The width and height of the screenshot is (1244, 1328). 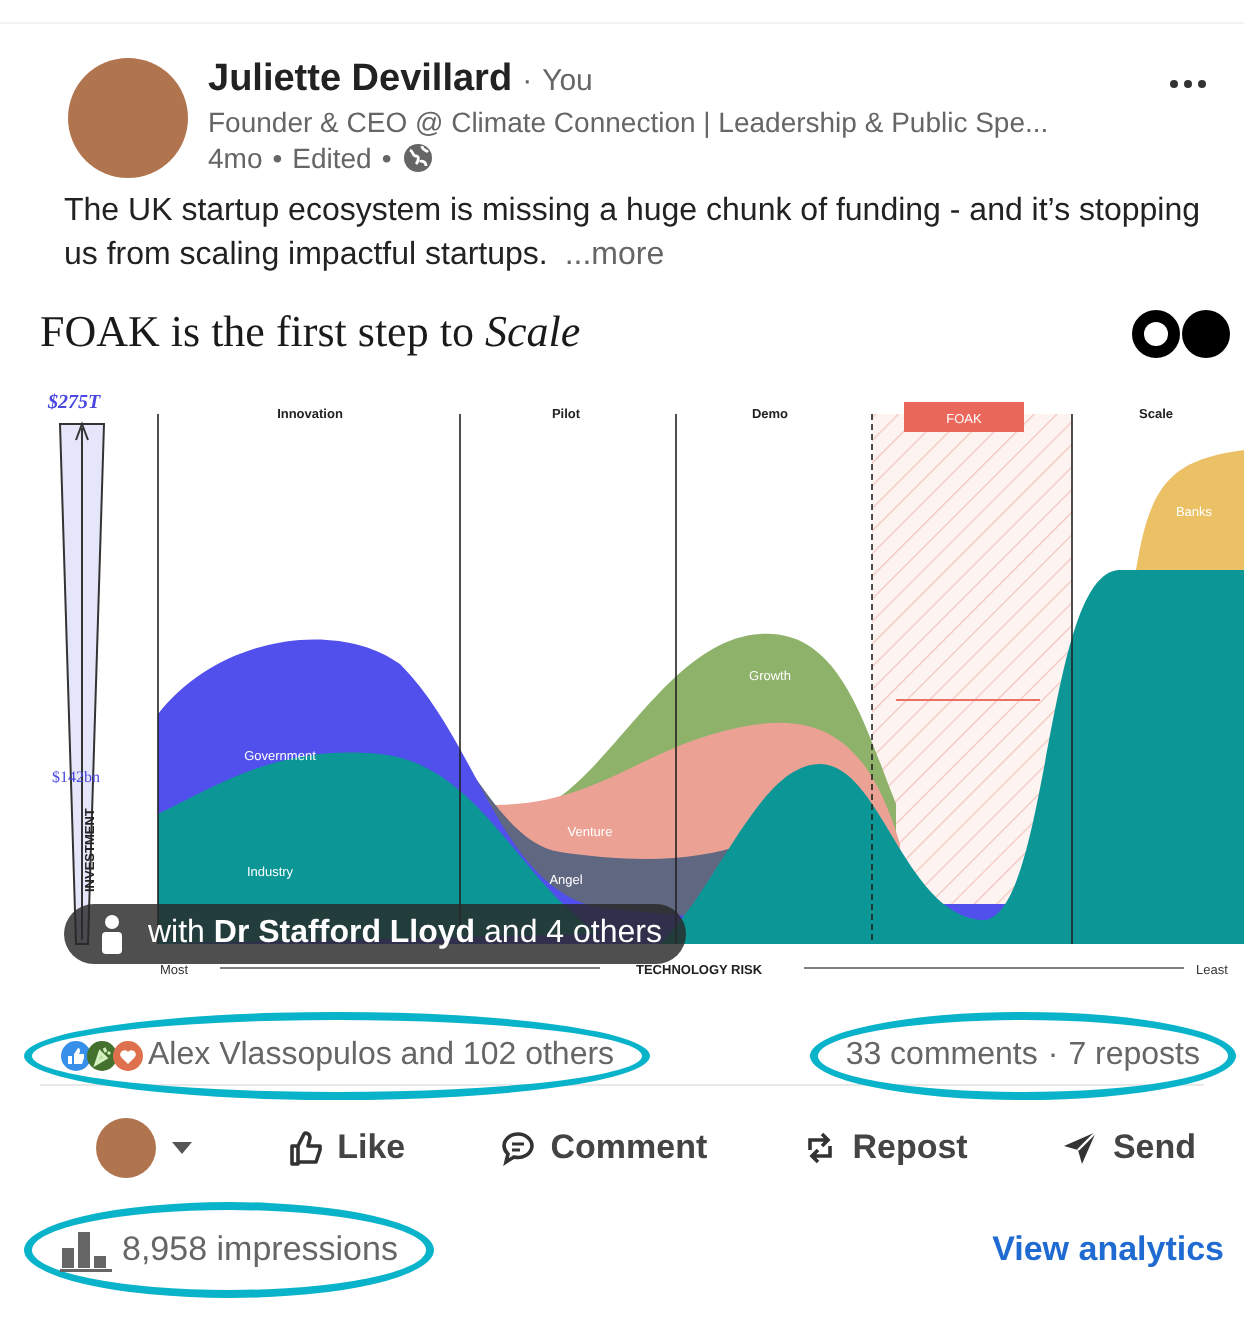 I want to click on bar-chart-icon, so click(x=86, y=1250).